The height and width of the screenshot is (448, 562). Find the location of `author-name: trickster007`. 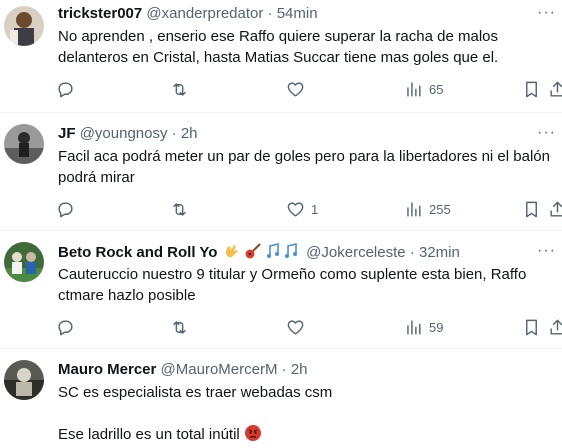

author-name: trickster007 is located at coordinates (100, 13).